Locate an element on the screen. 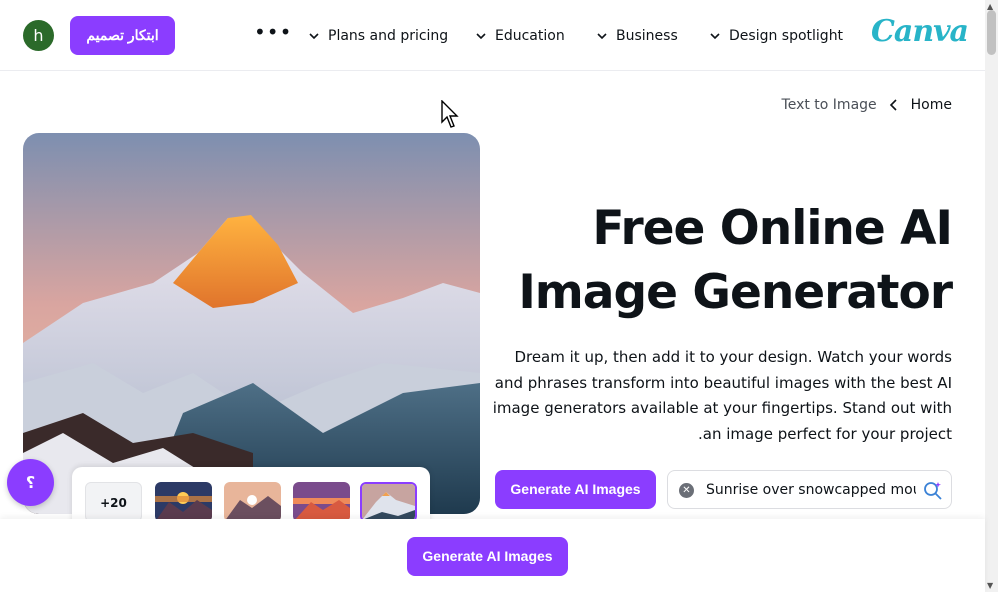  page-scrollbar: ▲ ▼ is located at coordinates (991, 296).